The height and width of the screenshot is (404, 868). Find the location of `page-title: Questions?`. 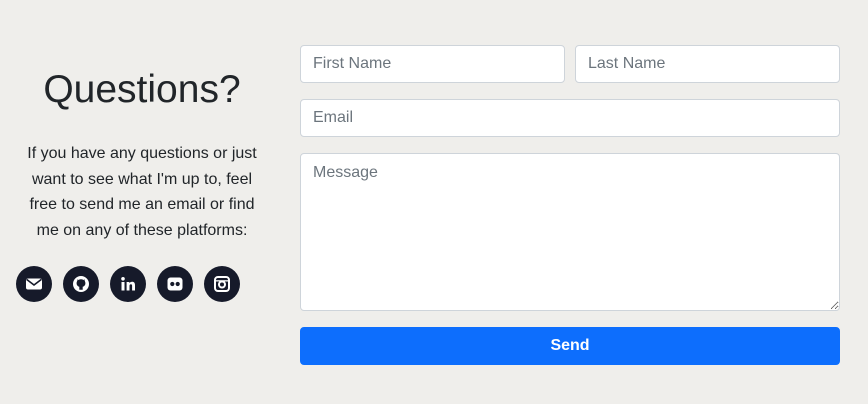

page-title: Questions? is located at coordinates (142, 89).